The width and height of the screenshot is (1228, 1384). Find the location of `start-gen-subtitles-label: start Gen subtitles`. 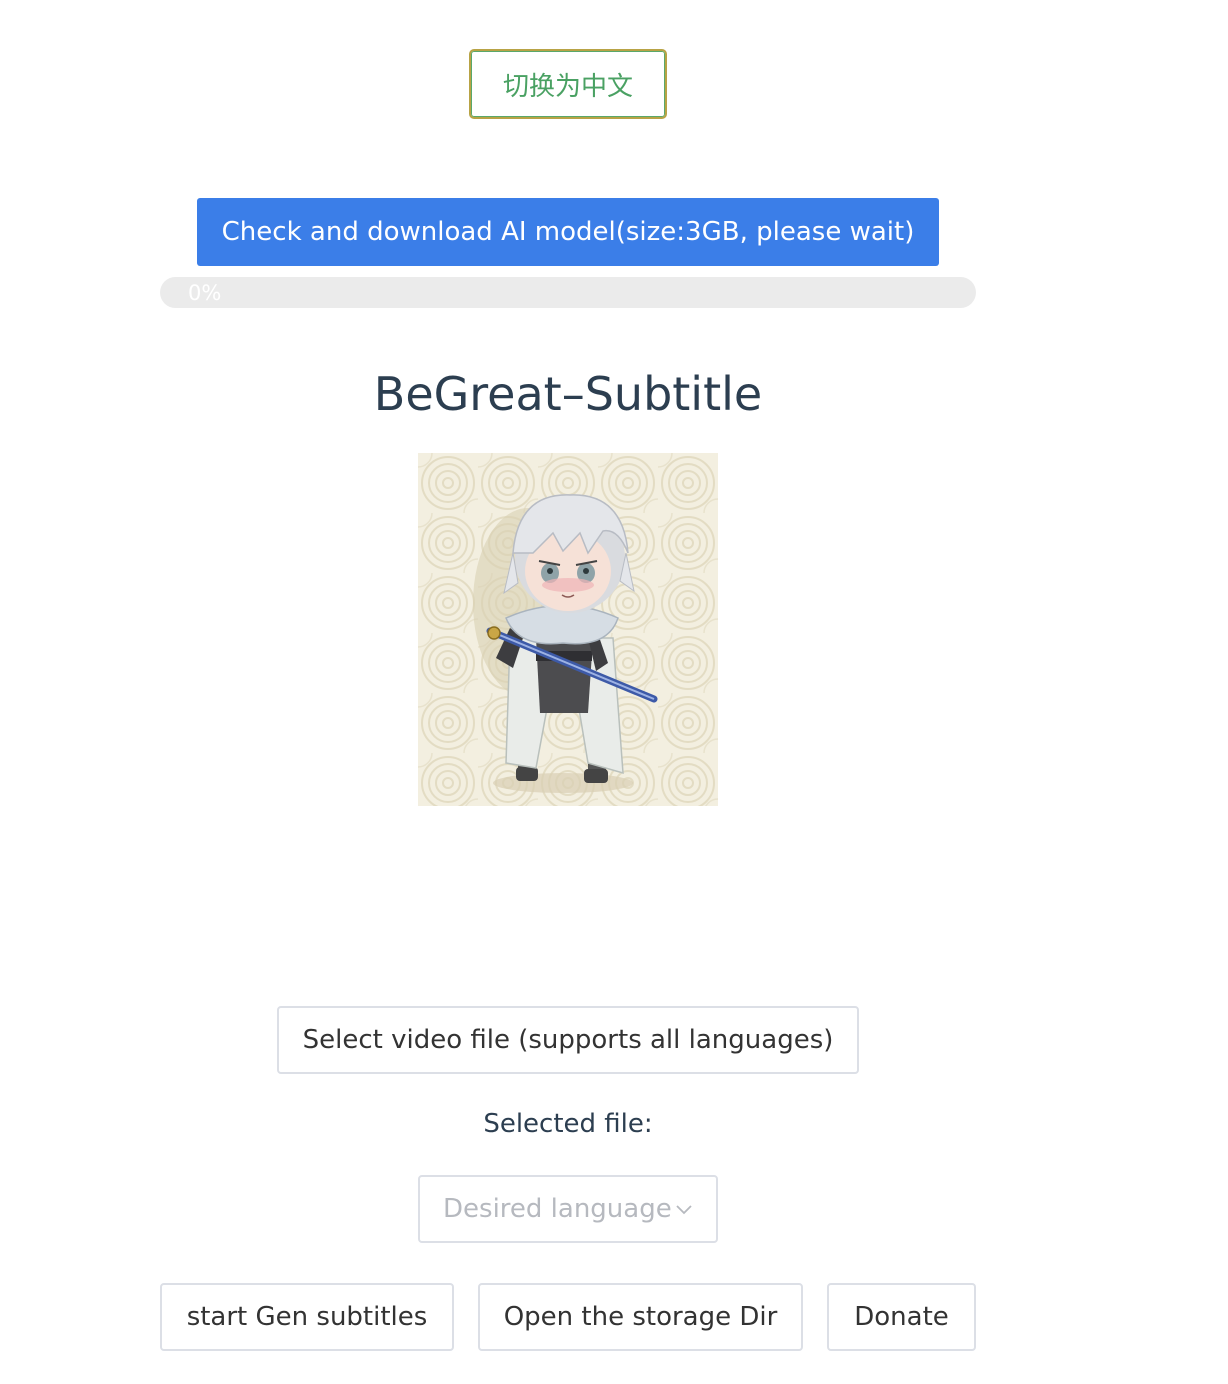

start-gen-subtitles-label: start Gen subtitles is located at coordinates (307, 1317).